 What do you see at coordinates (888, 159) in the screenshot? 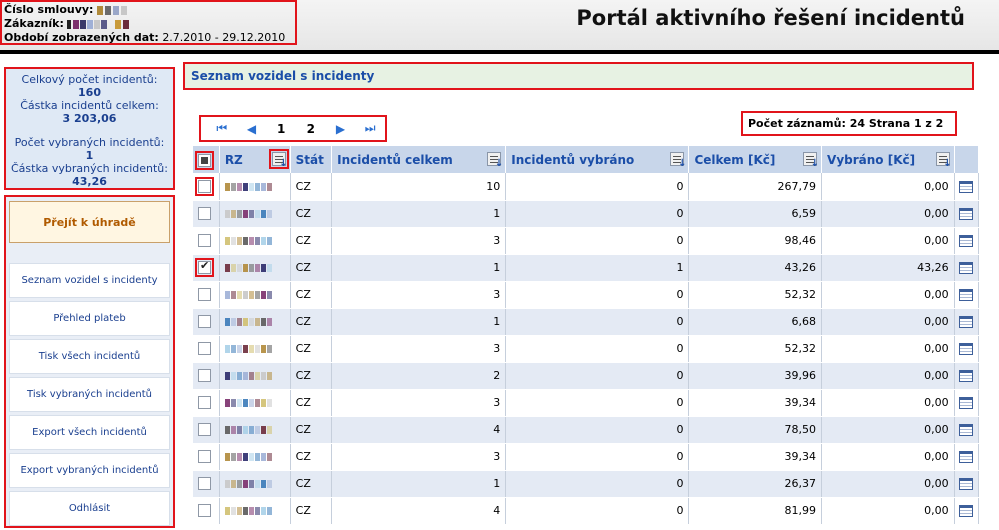
I see `col-selected-czk-header: Vybráno [Kč]` at bounding box center [888, 159].